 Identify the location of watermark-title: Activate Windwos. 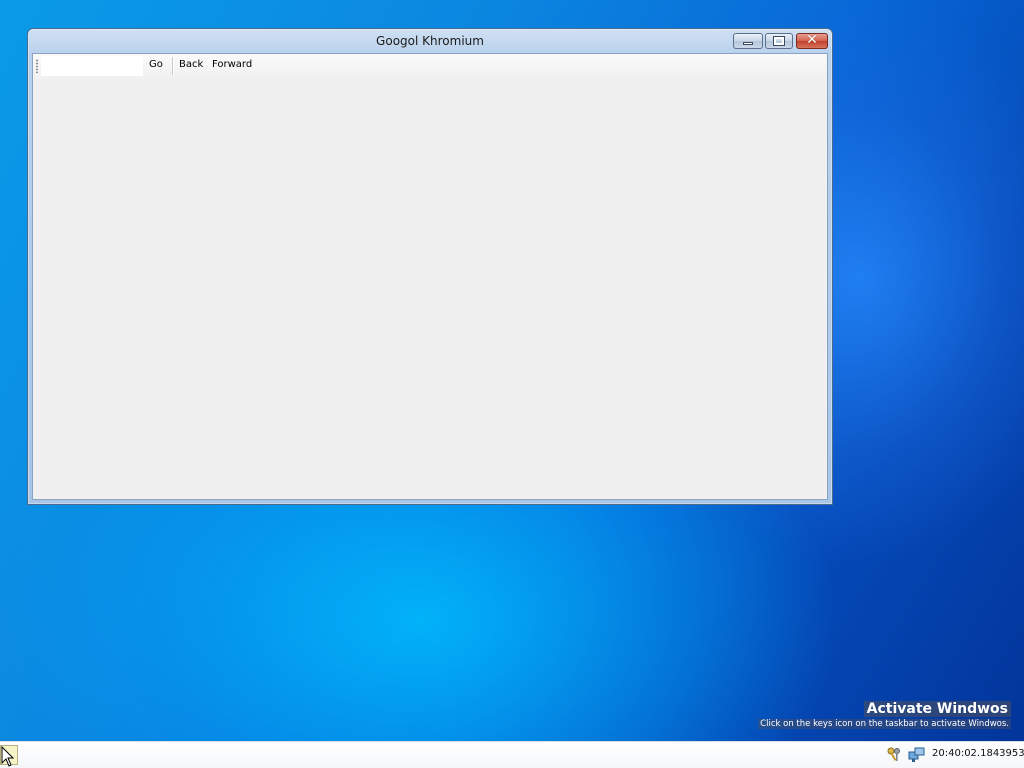
(937, 709).